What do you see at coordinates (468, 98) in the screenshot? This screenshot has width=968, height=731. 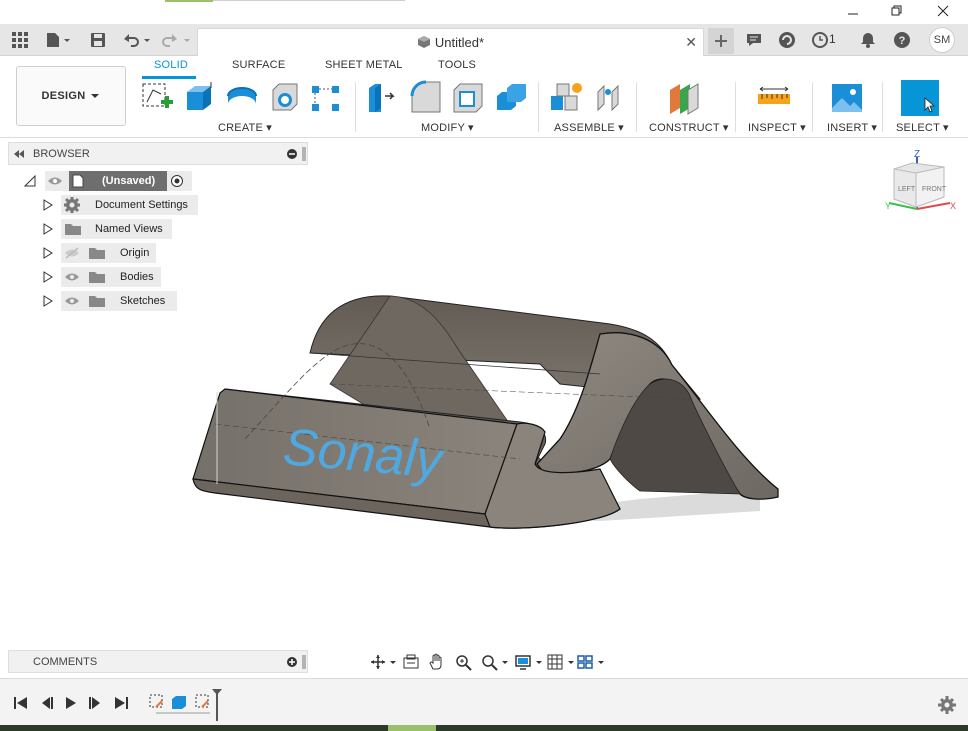 I see `shell-icon` at bounding box center [468, 98].